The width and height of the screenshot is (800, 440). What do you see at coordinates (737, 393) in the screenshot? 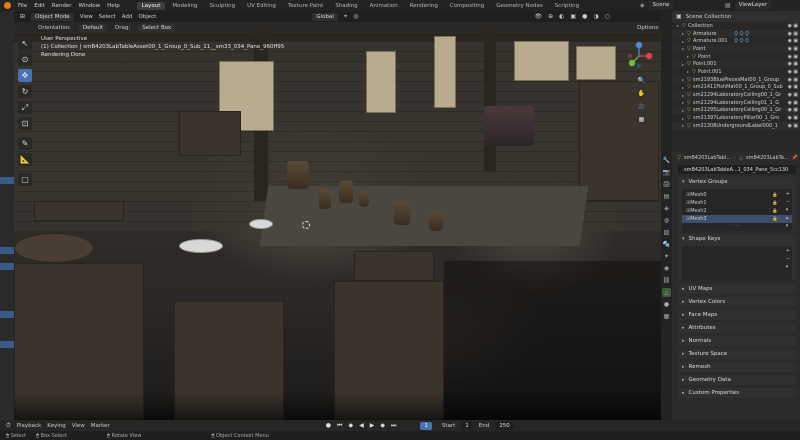
I see `panel-header: ▸ Custom Properties` at bounding box center [737, 393].